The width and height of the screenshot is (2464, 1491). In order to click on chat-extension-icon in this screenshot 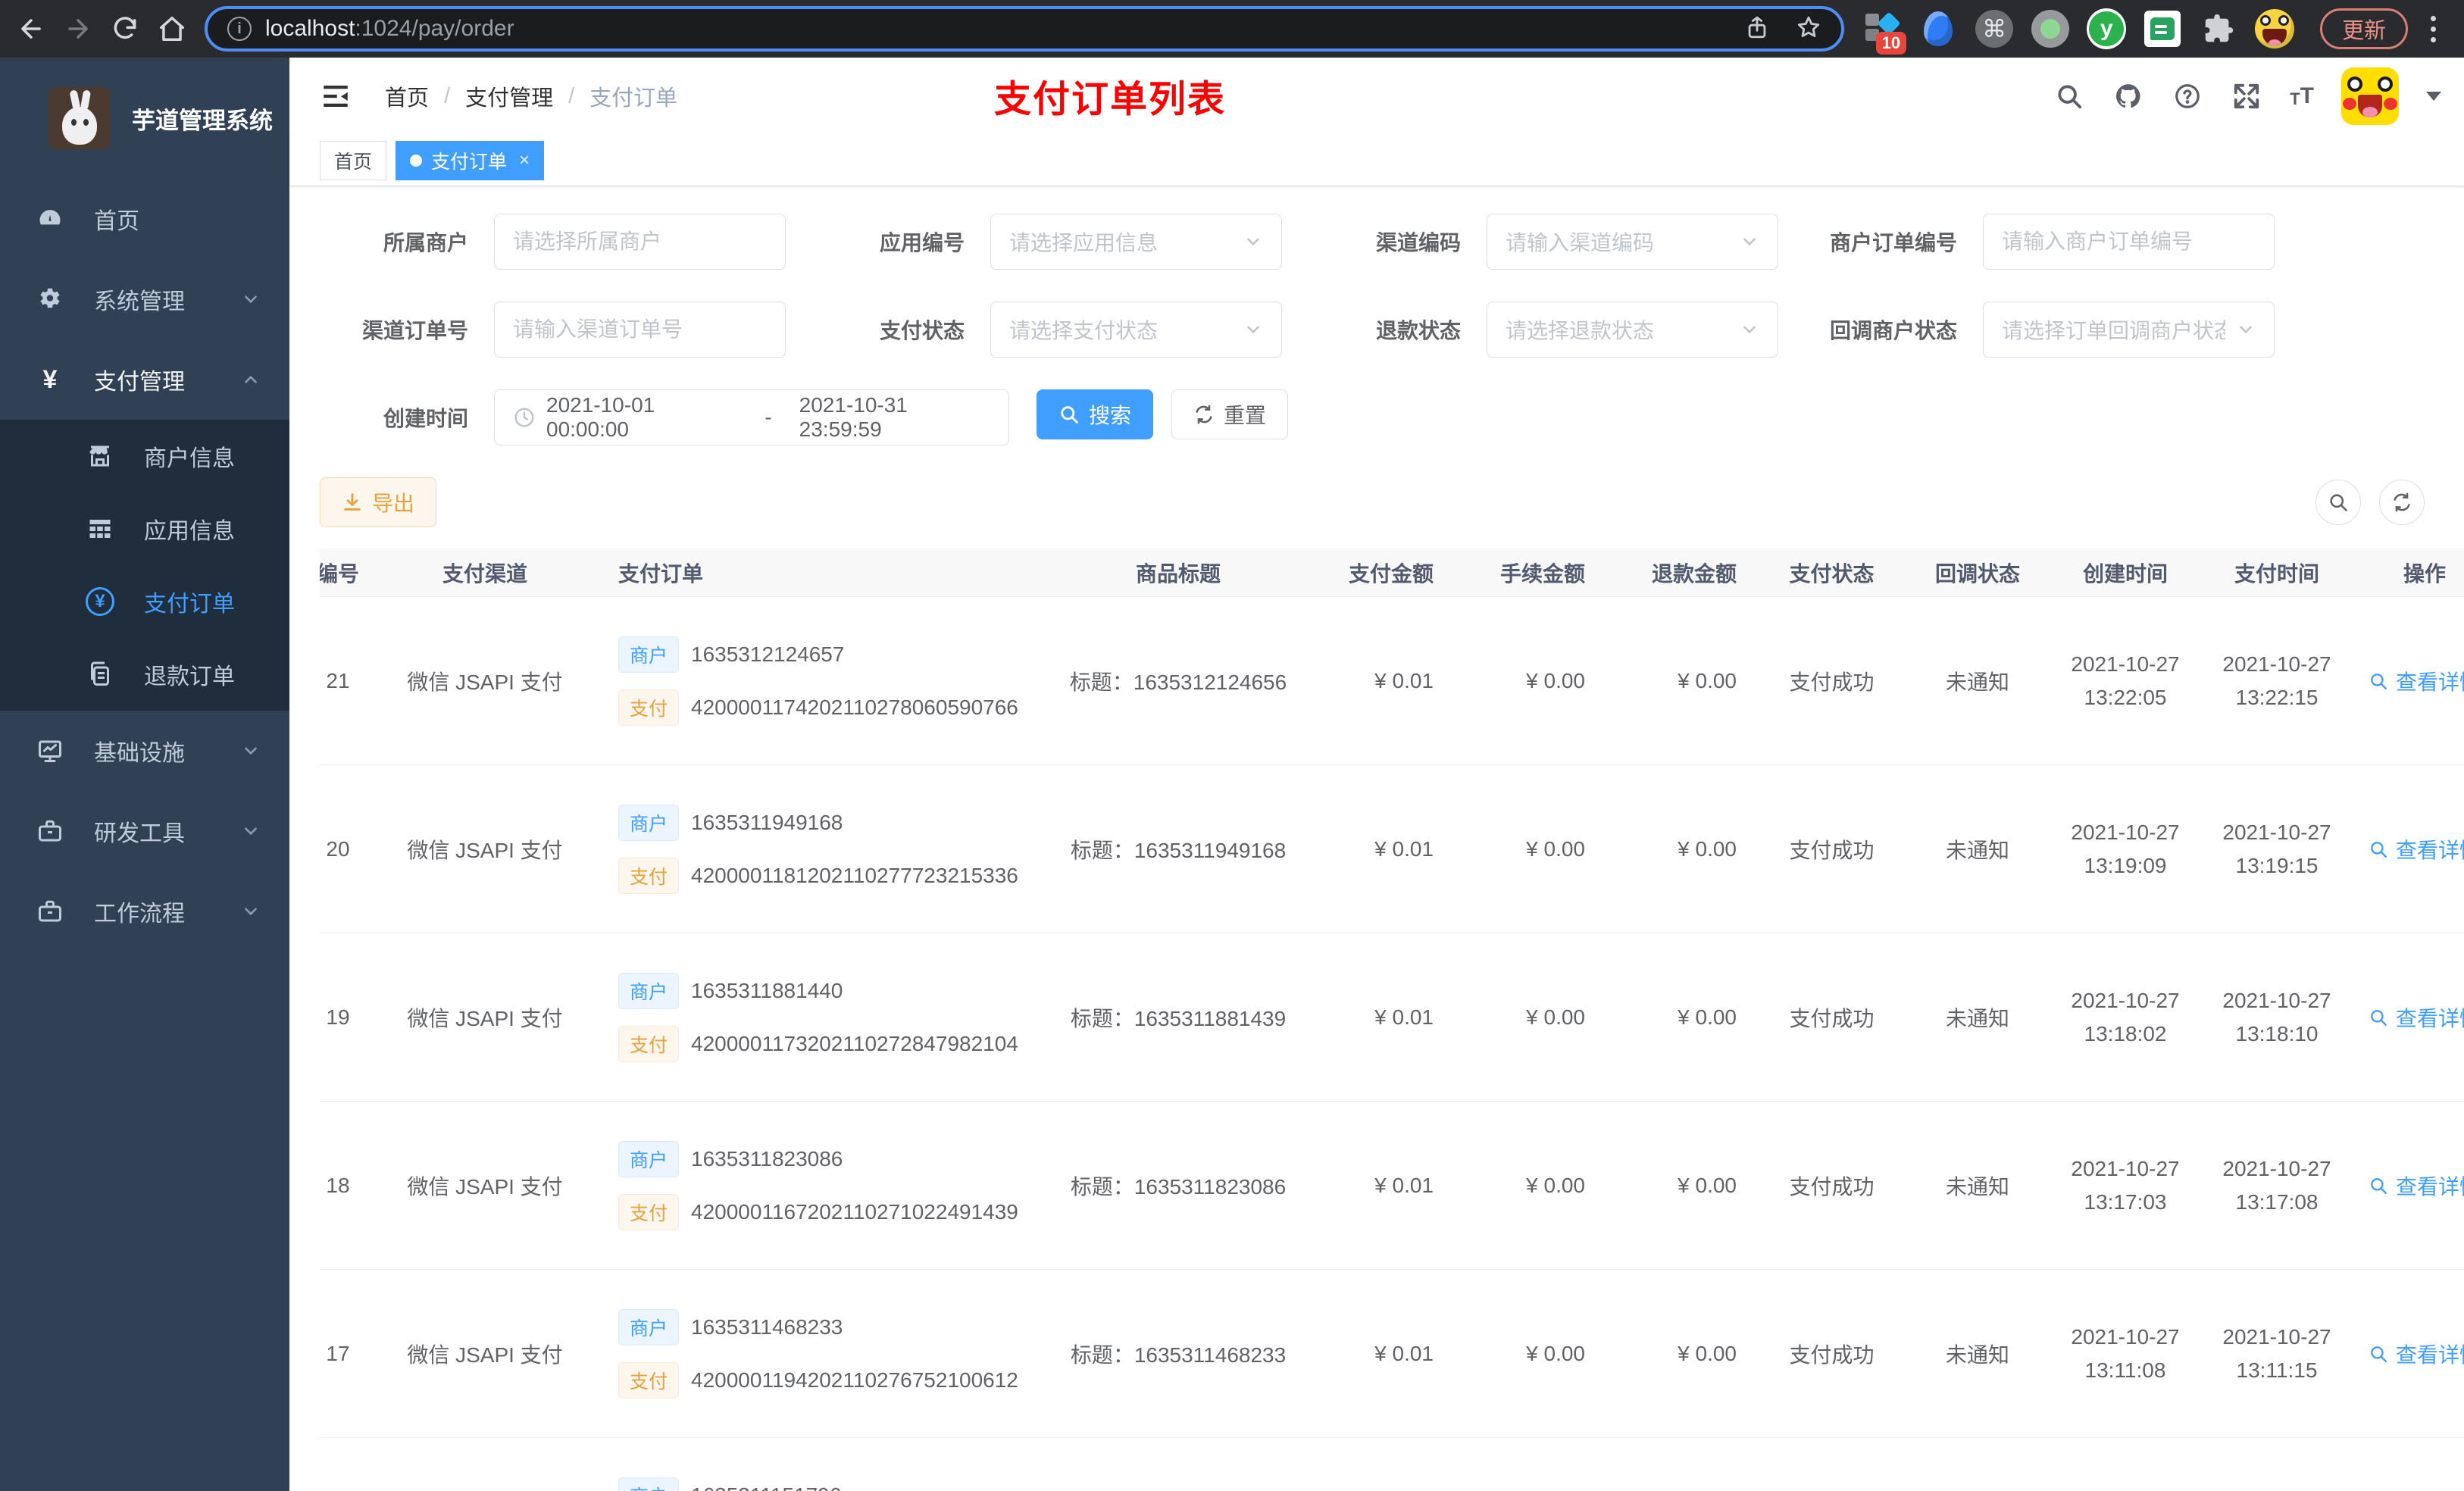, I will do `click(2162, 28)`.